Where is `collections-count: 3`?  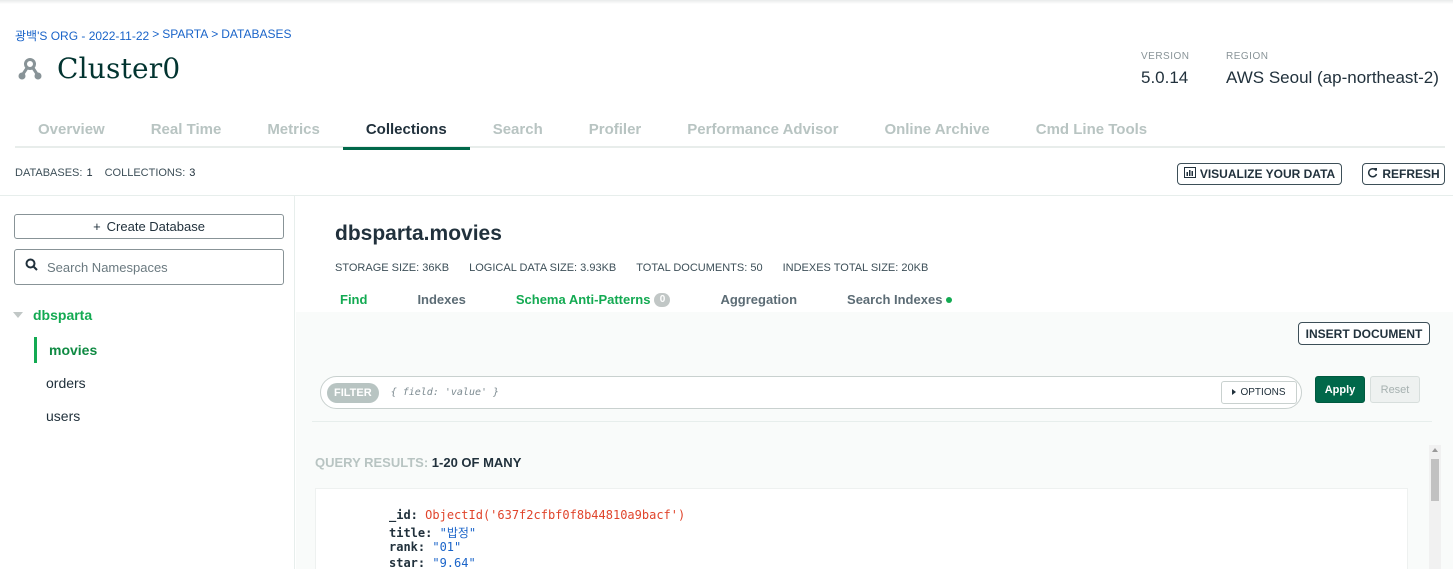
collections-count: 3 is located at coordinates (192, 173).